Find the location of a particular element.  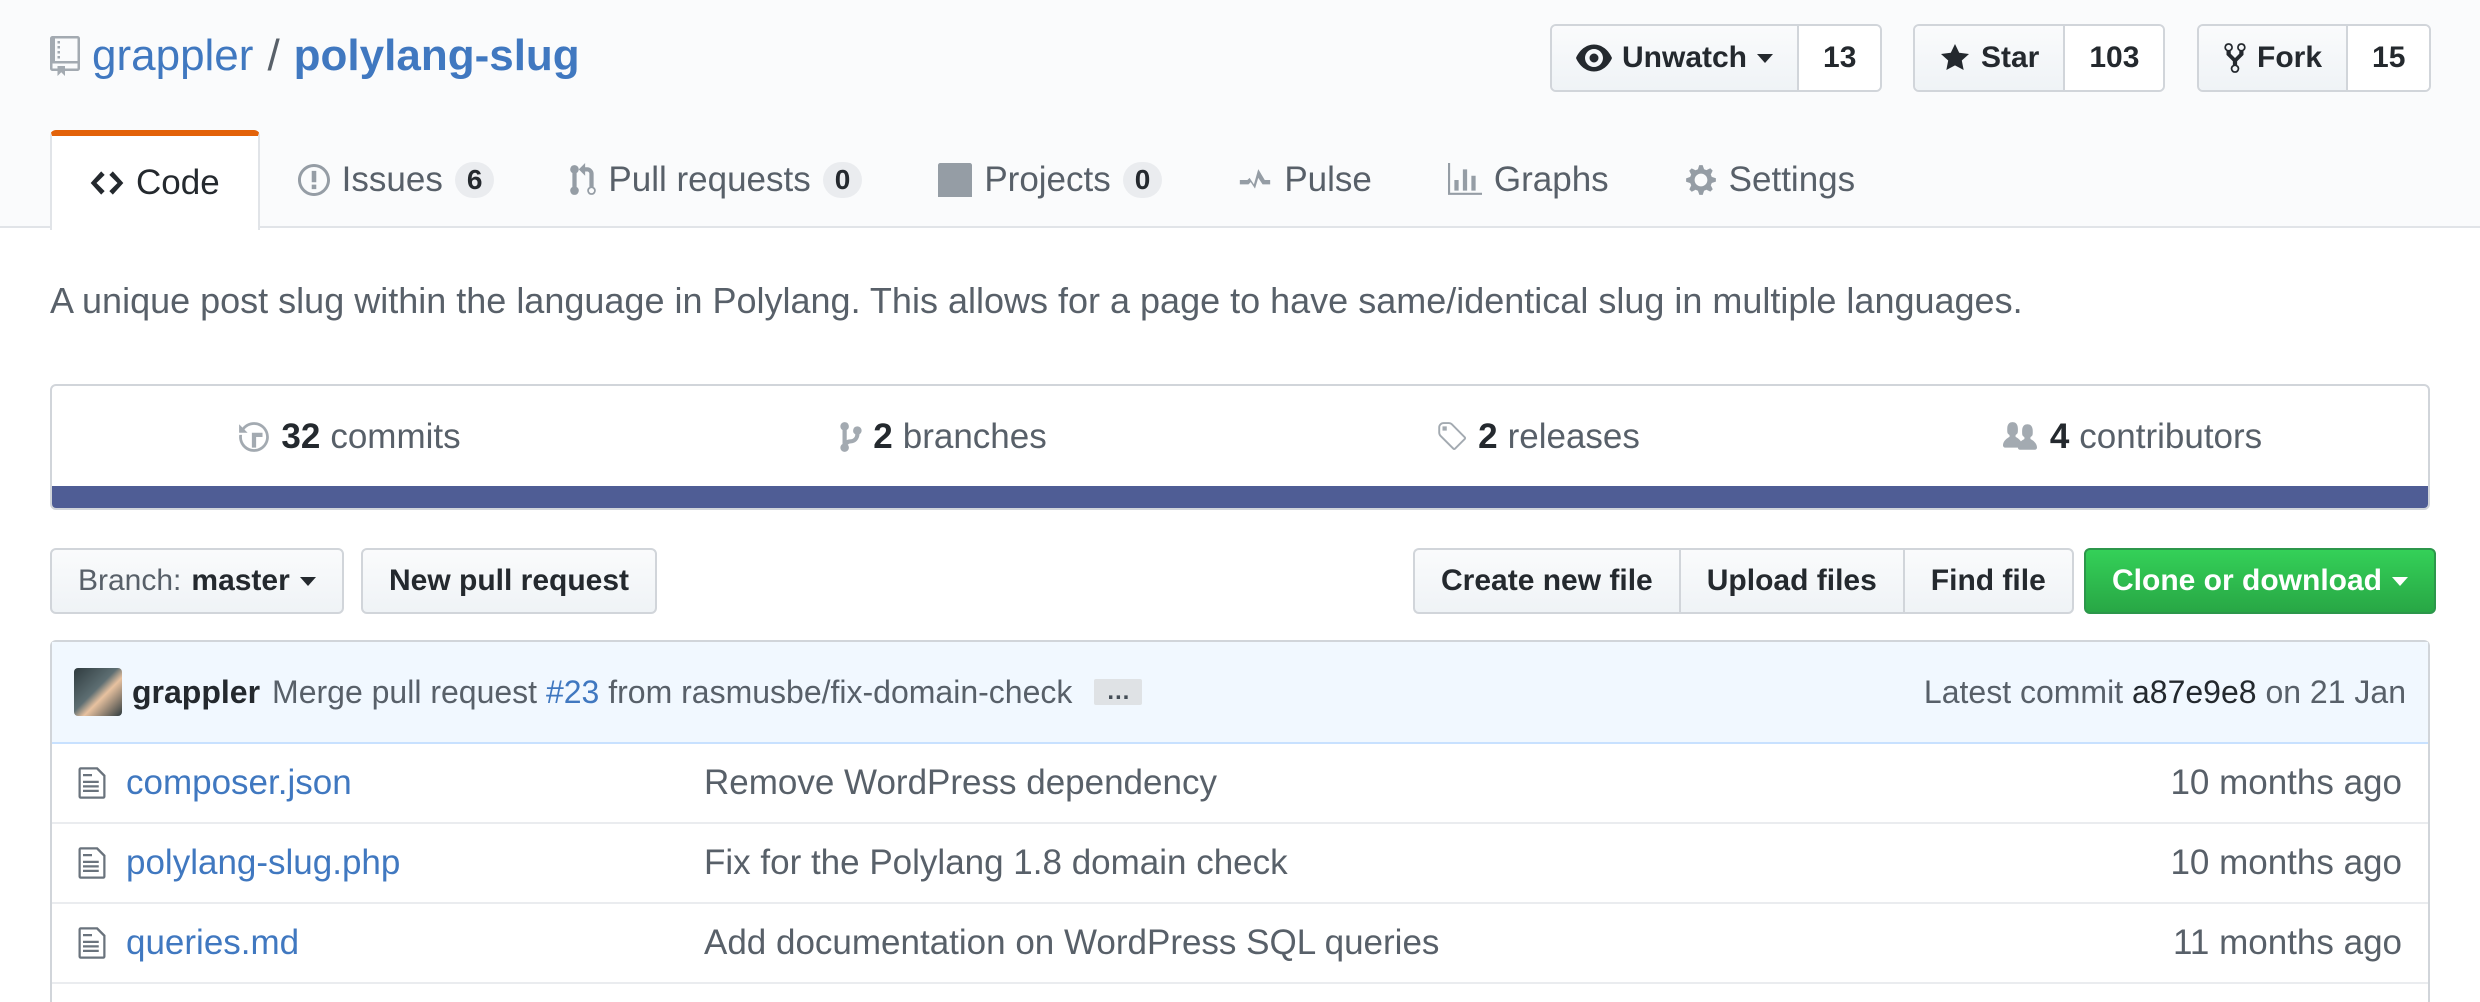

fork-button: Fork is located at coordinates (2274, 58).